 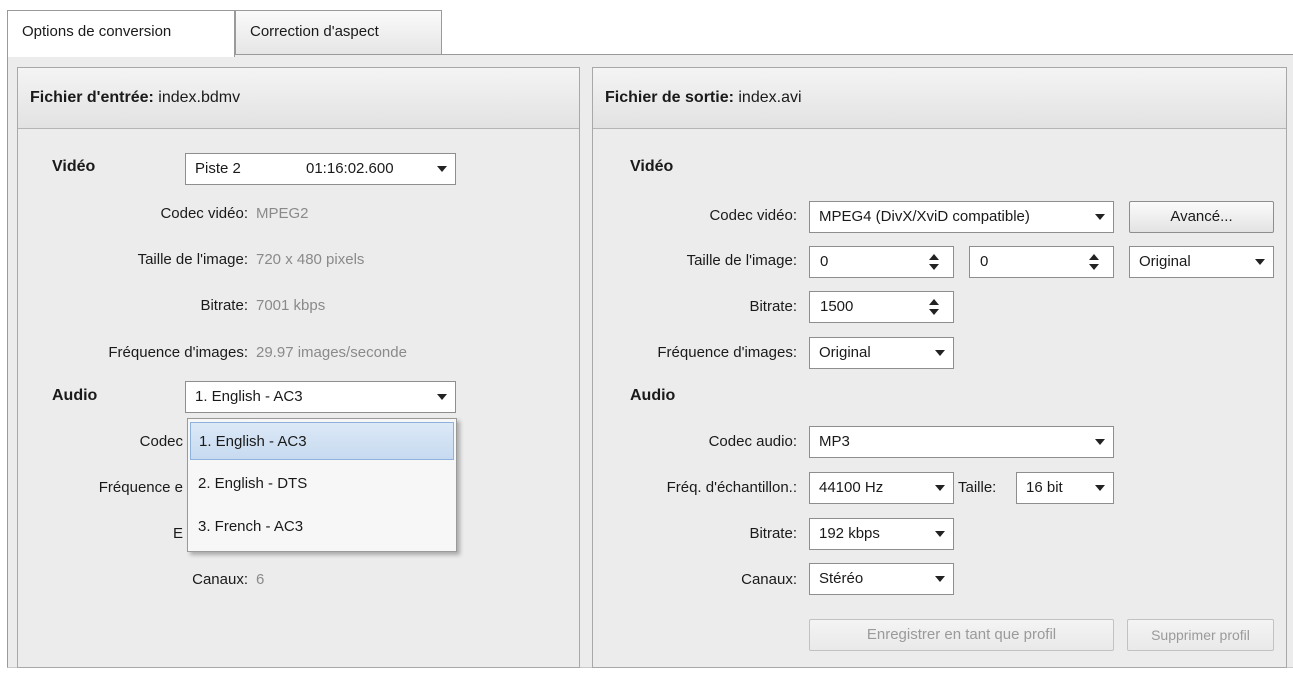 What do you see at coordinates (1200, 635) in the screenshot?
I see `delete-profile-button: Supprimer profil` at bounding box center [1200, 635].